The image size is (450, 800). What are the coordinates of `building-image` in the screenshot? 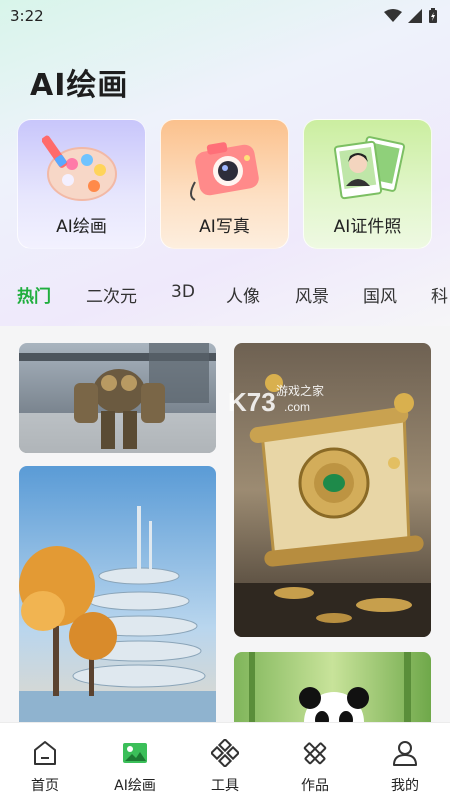 It's located at (117, 595).